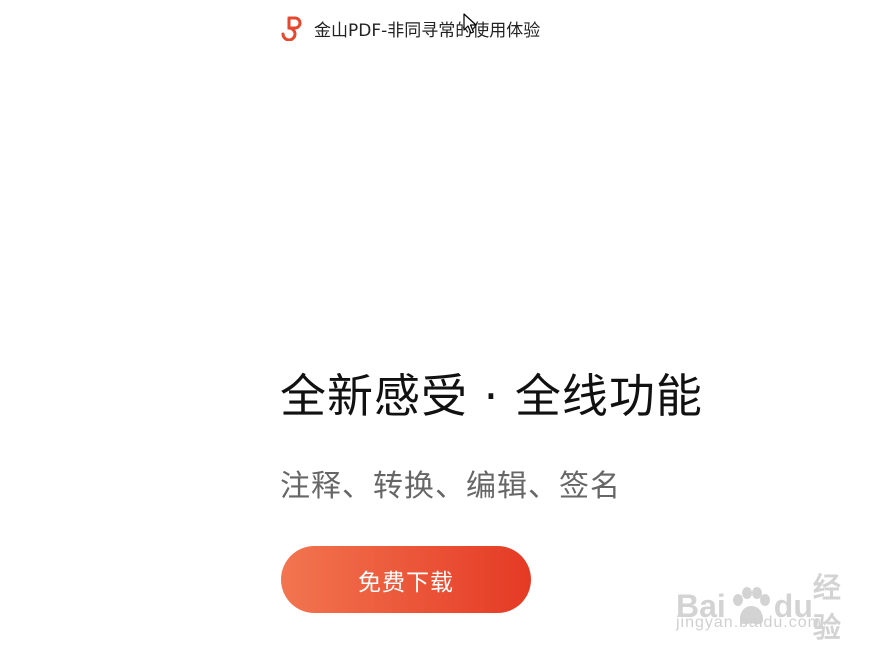 The image size is (880, 660). I want to click on kingsoft-pdf-logo-icon, so click(293, 28).